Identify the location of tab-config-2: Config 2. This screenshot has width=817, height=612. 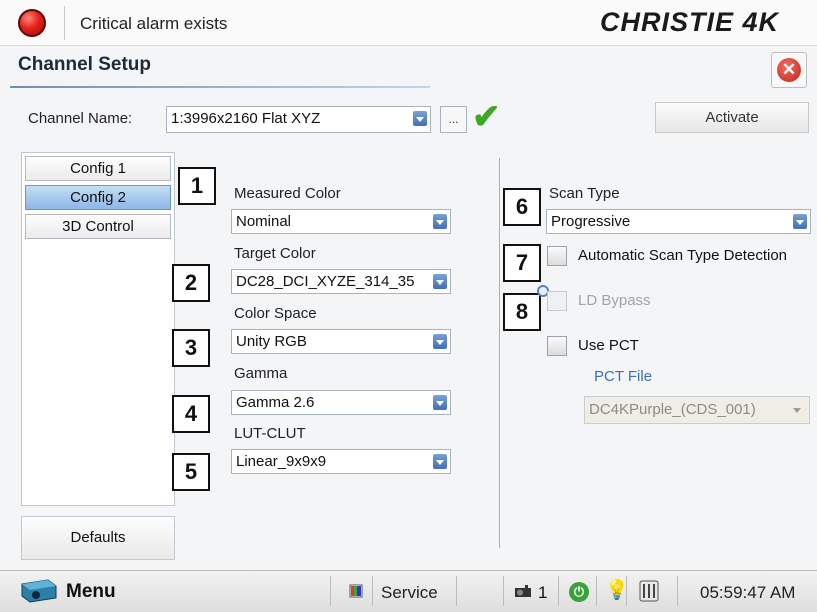
(98, 197).